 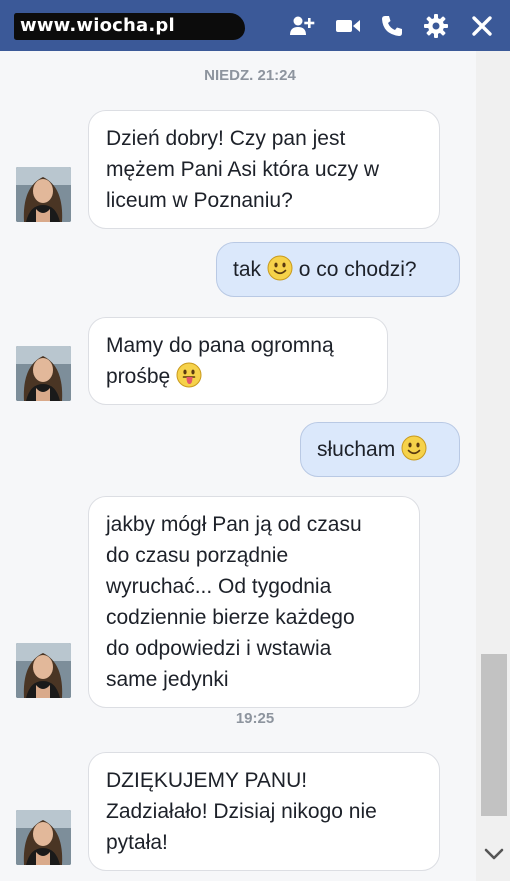 What do you see at coordinates (357, 269) in the screenshot?
I see `message-text: o co chodzi?` at bounding box center [357, 269].